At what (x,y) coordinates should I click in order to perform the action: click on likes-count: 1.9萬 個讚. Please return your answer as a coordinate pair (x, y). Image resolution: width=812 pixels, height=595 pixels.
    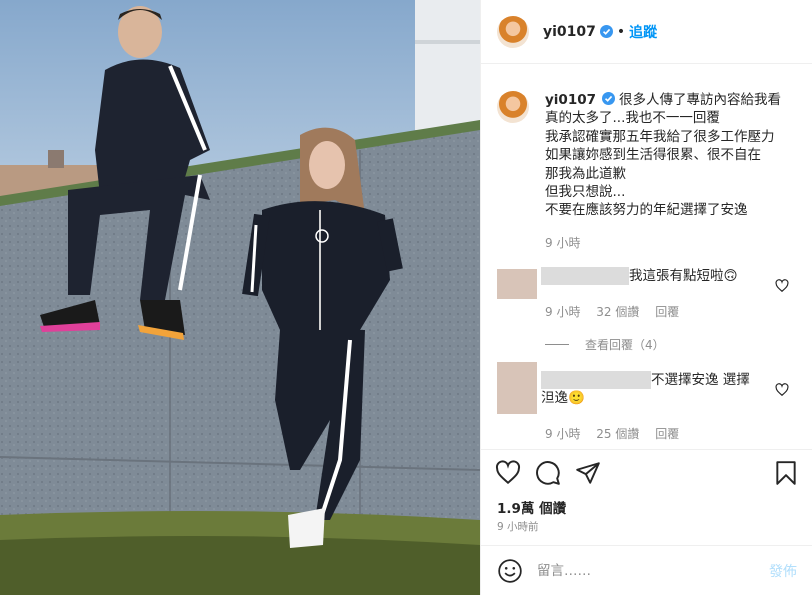
    Looking at the image, I should click on (531, 507).